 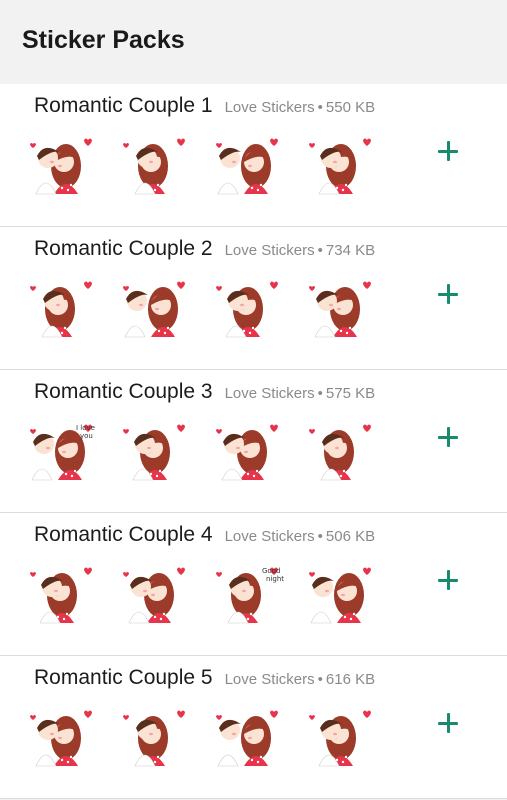 I want to click on pack-header: Romantic Couple 4 Love Stickers • 506 KB, so click(x=204, y=535).